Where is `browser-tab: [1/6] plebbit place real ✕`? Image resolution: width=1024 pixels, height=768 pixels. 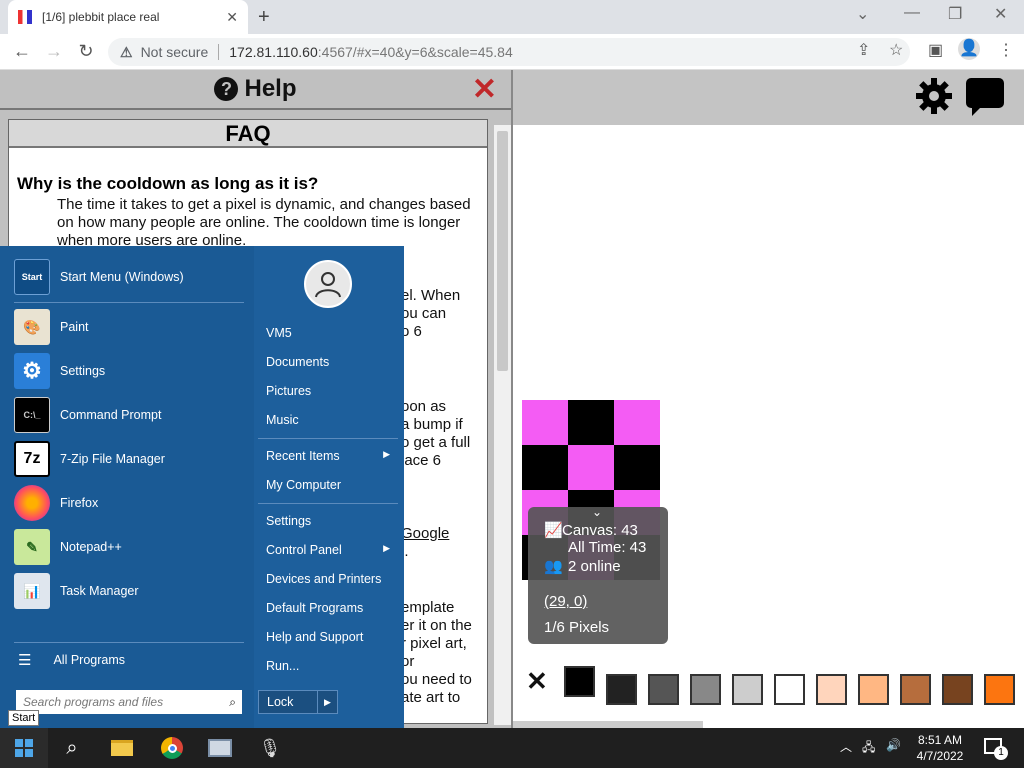
browser-tab: [1/6] plebbit place real ✕ is located at coordinates (128, 17).